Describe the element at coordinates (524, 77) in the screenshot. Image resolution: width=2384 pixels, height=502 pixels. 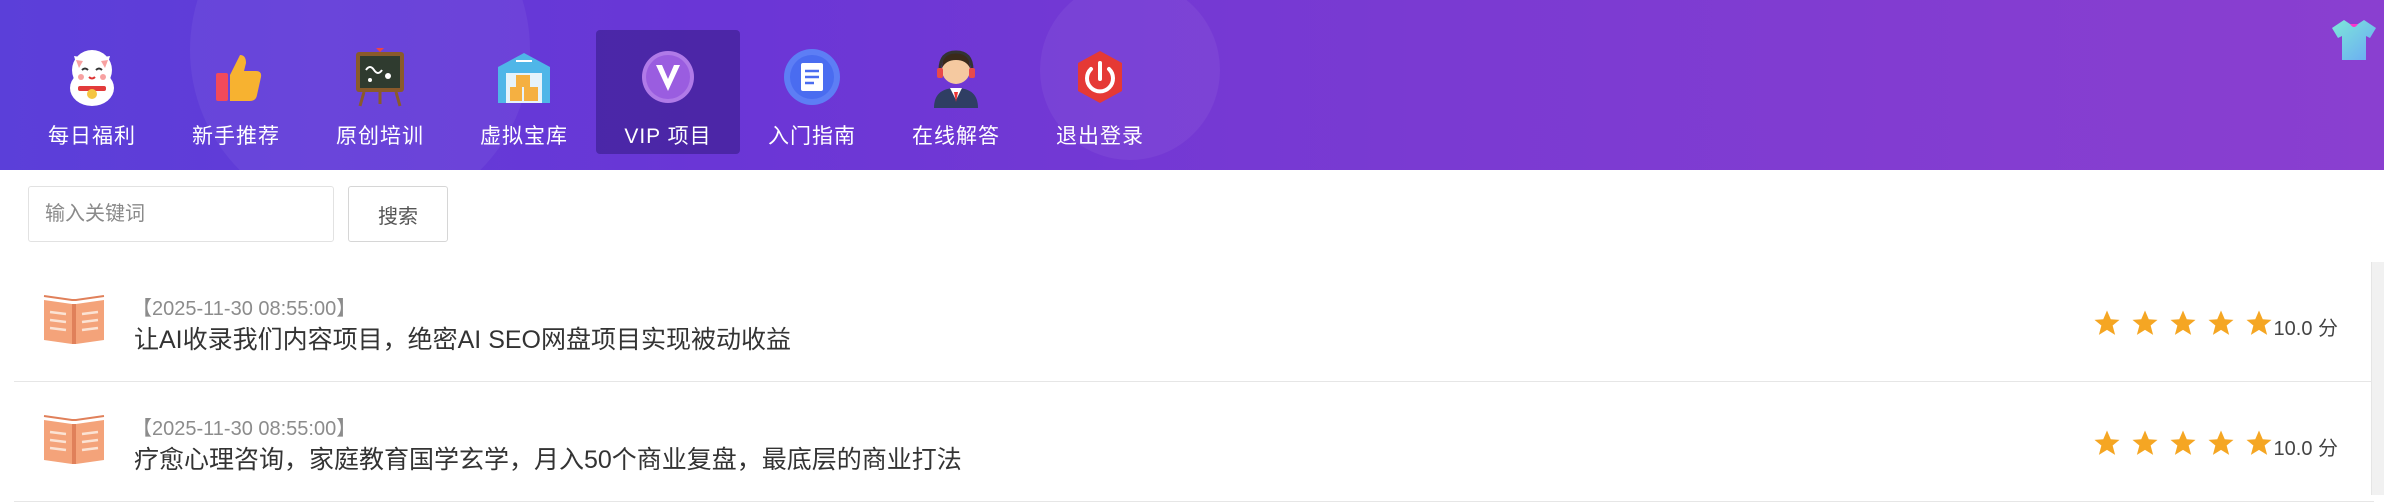
I see `warehouse-icon` at that location.